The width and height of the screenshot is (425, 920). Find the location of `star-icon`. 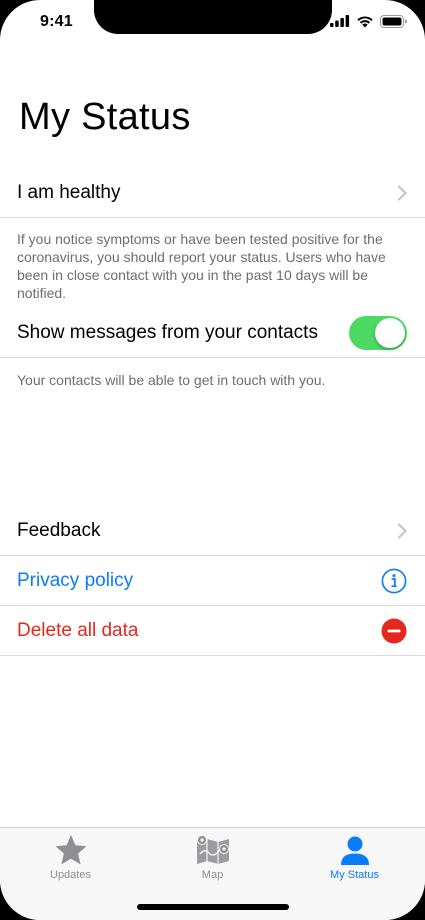

star-icon is located at coordinates (70, 850).